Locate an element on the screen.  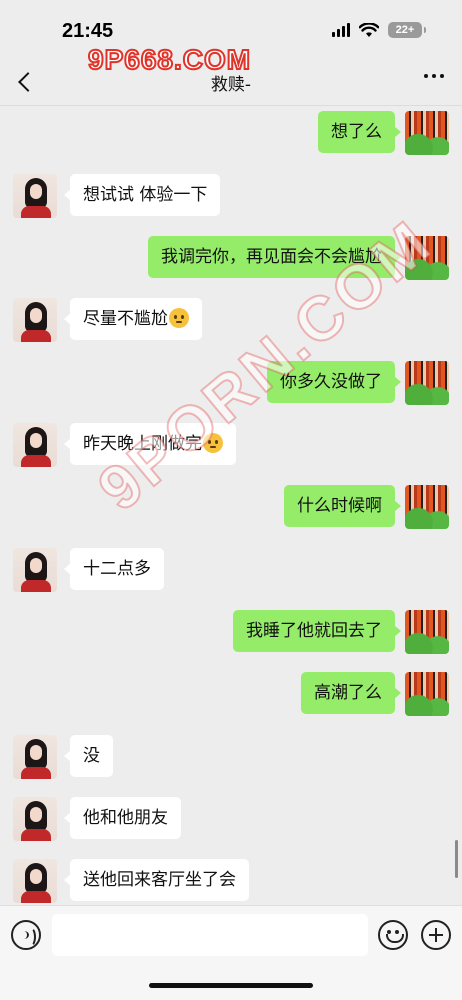
battery-icon: 22+ is located at coordinates (407, 30).